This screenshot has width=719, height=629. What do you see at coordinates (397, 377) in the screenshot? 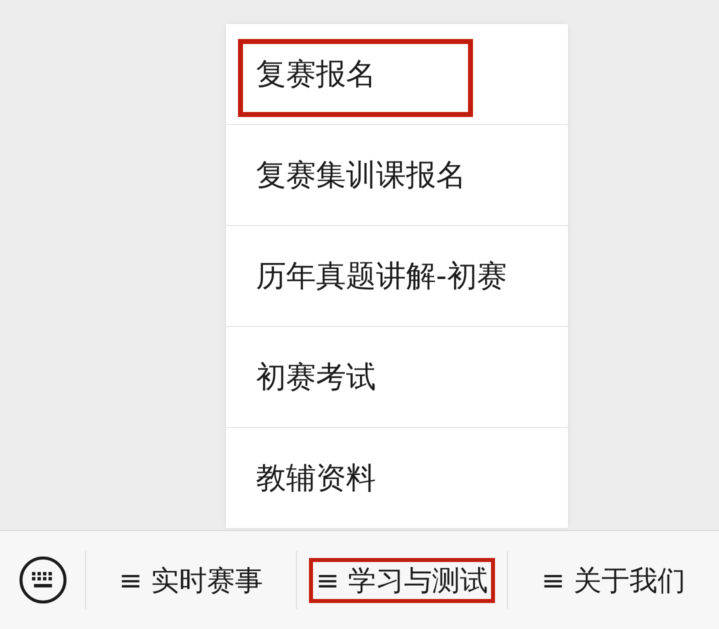
I see `menu-item: 初赛考试` at bounding box center [397, 377].